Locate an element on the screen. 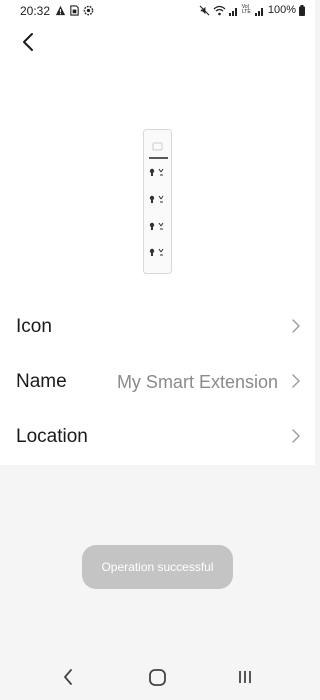 The height and width of the screenshot is (700, 320). toast-text: Operation successful is located at coordinates (157, 567).